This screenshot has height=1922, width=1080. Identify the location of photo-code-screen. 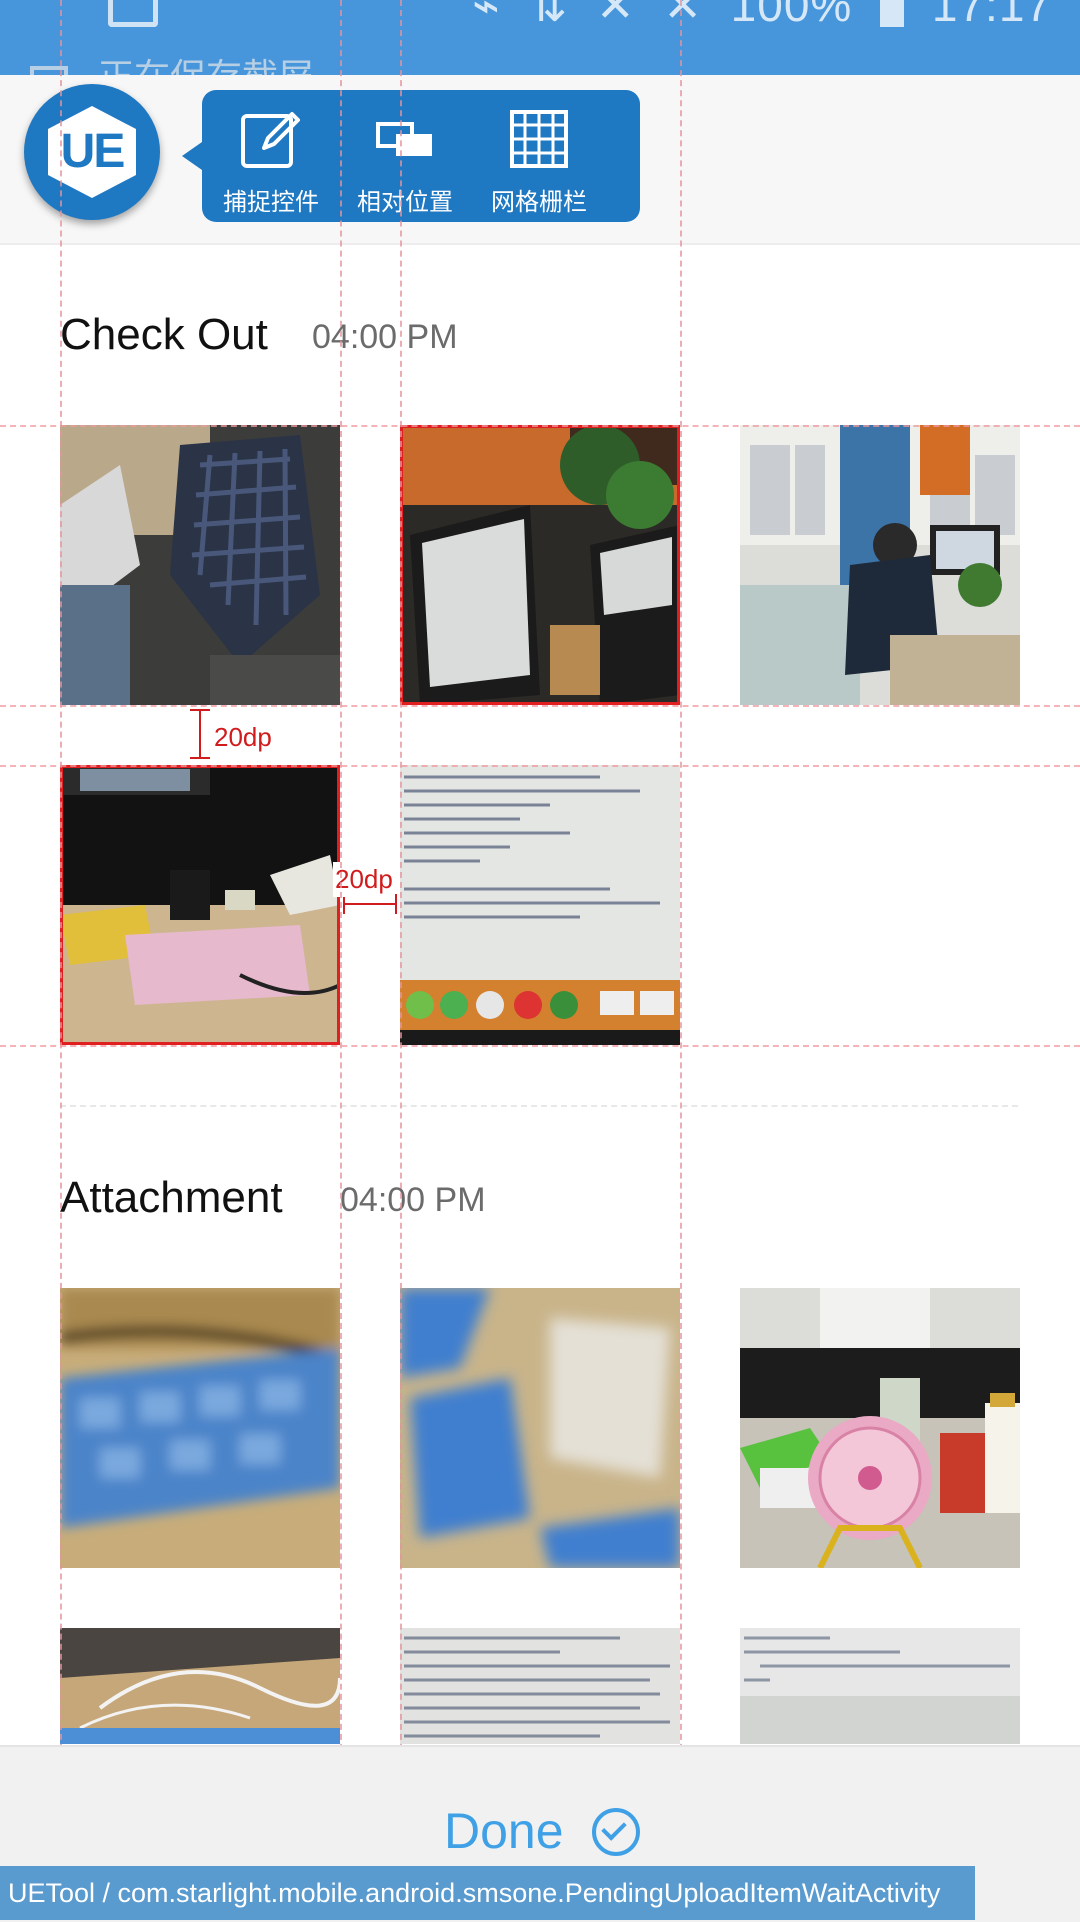
(540, 905).